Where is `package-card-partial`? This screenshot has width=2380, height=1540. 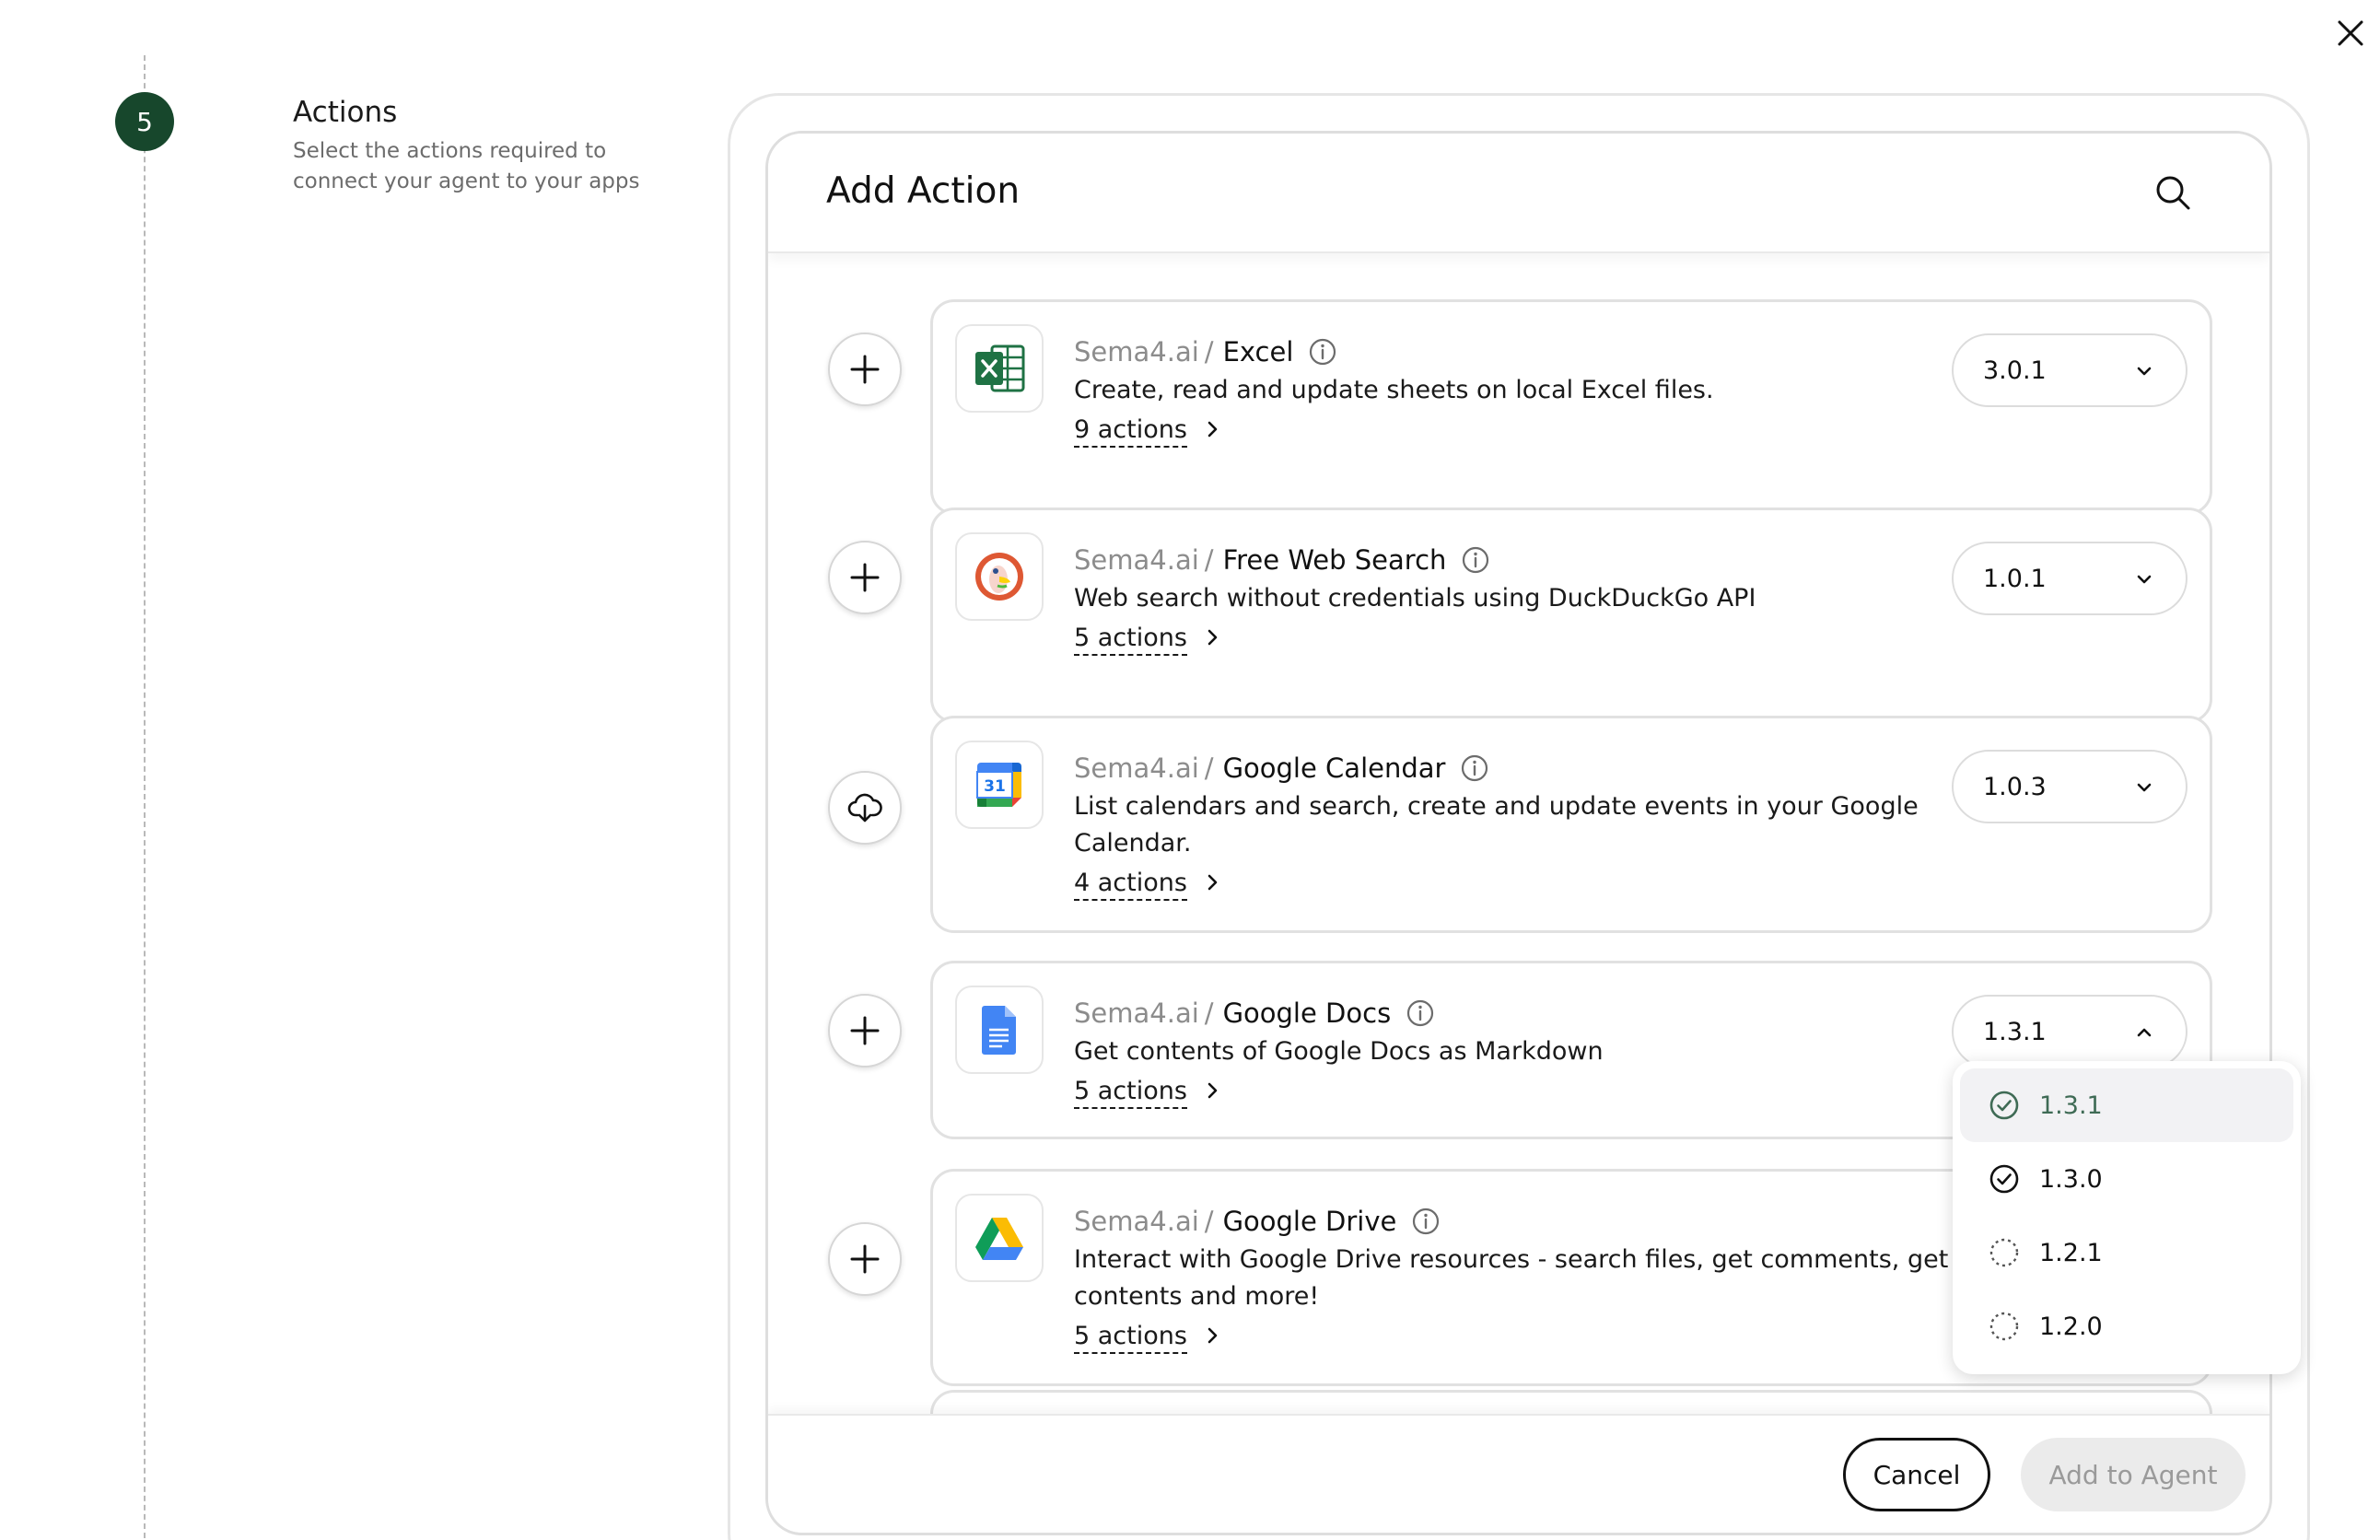 package-card-partial is located at coordinates (1571, 1402).